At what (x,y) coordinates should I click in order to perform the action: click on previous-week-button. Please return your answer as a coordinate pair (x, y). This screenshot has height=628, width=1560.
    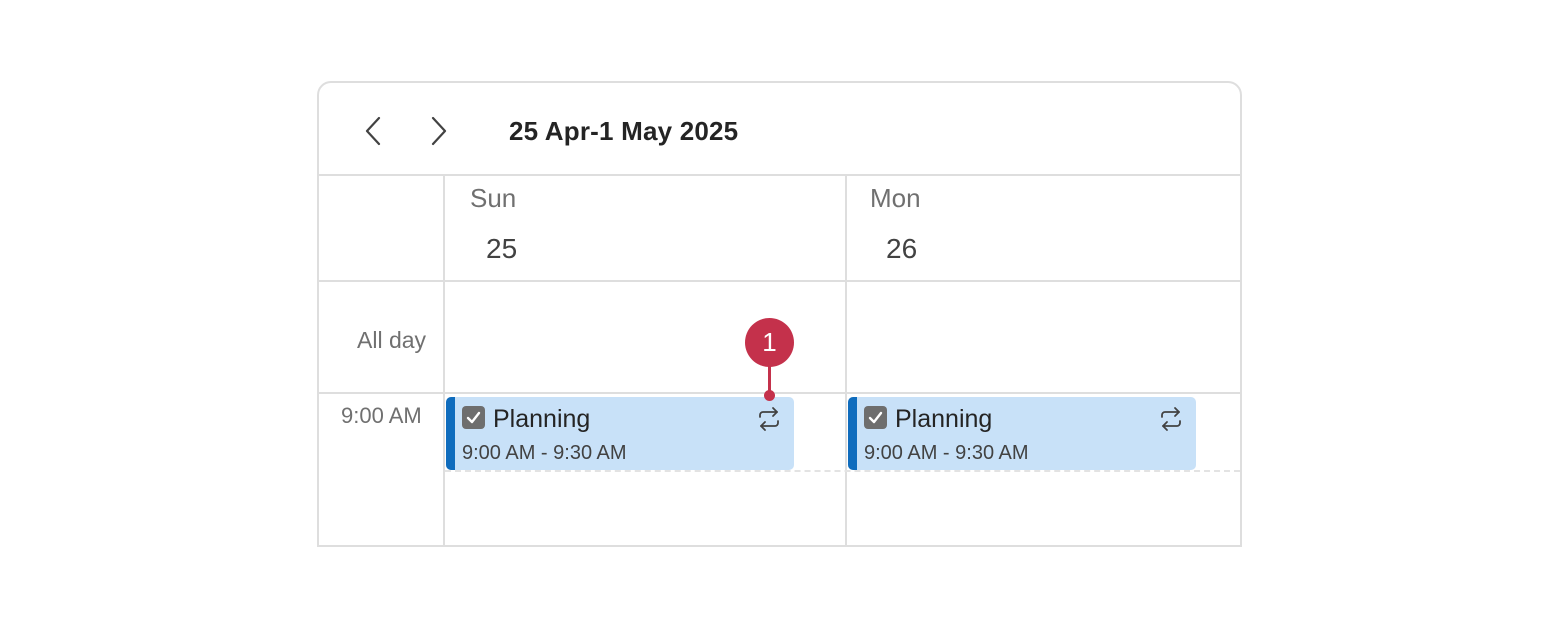
    Looking at the image, I should click on (373, 131).